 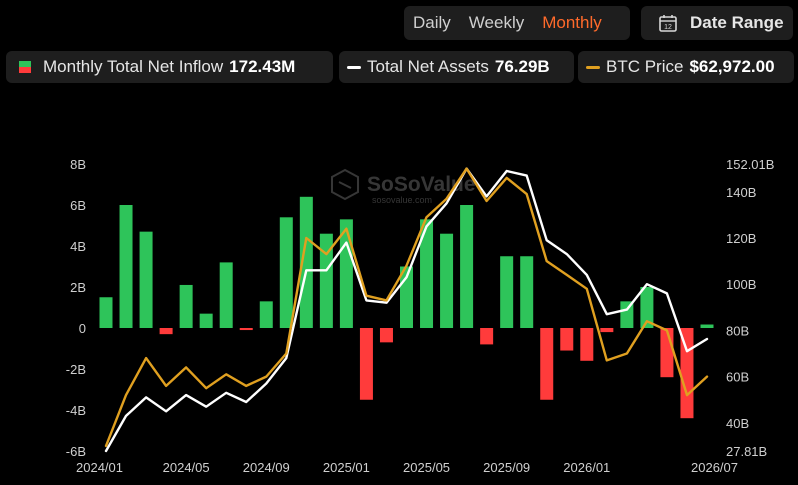 I want to click on x-axis-tick: 2024/09, so click(x=266, y=467).